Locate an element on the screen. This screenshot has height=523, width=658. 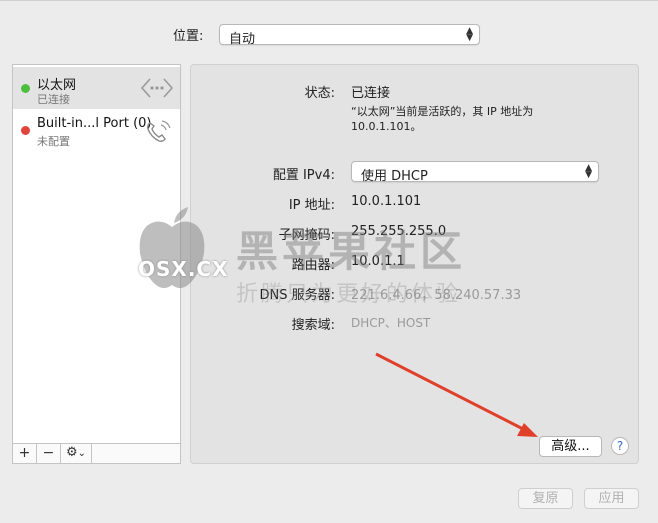
search-domains-value: DHCP、HOST is located at coordinates (391, 323).